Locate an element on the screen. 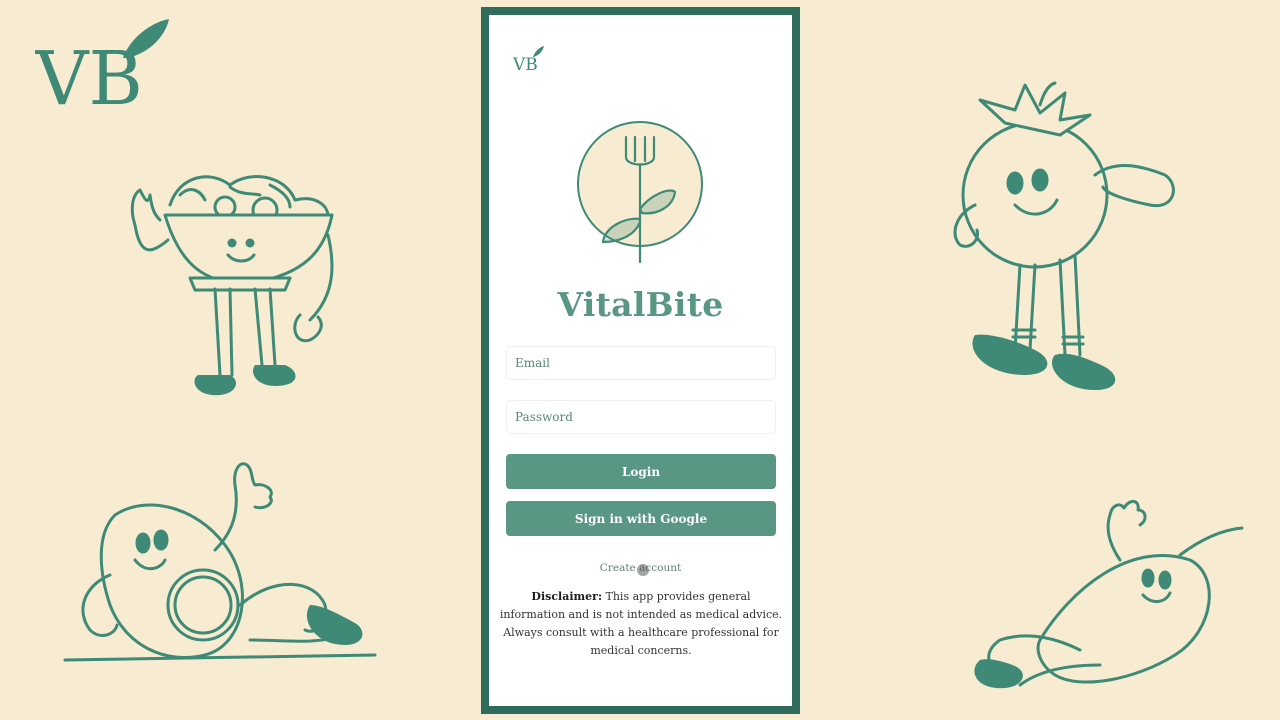  vitalbite-logo-large: VB is located at coordinates (102, 65).